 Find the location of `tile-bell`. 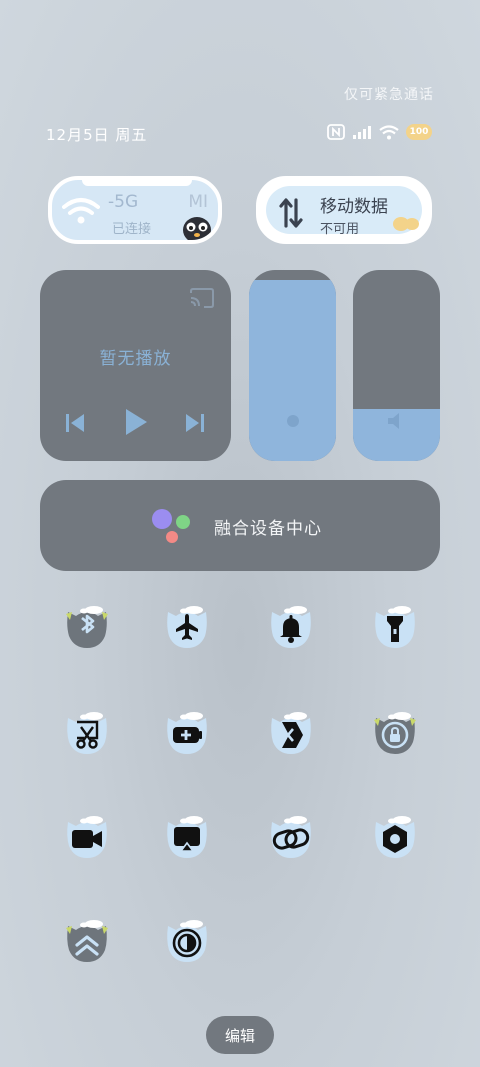

tile-bell is located at coordinates (291, 629).